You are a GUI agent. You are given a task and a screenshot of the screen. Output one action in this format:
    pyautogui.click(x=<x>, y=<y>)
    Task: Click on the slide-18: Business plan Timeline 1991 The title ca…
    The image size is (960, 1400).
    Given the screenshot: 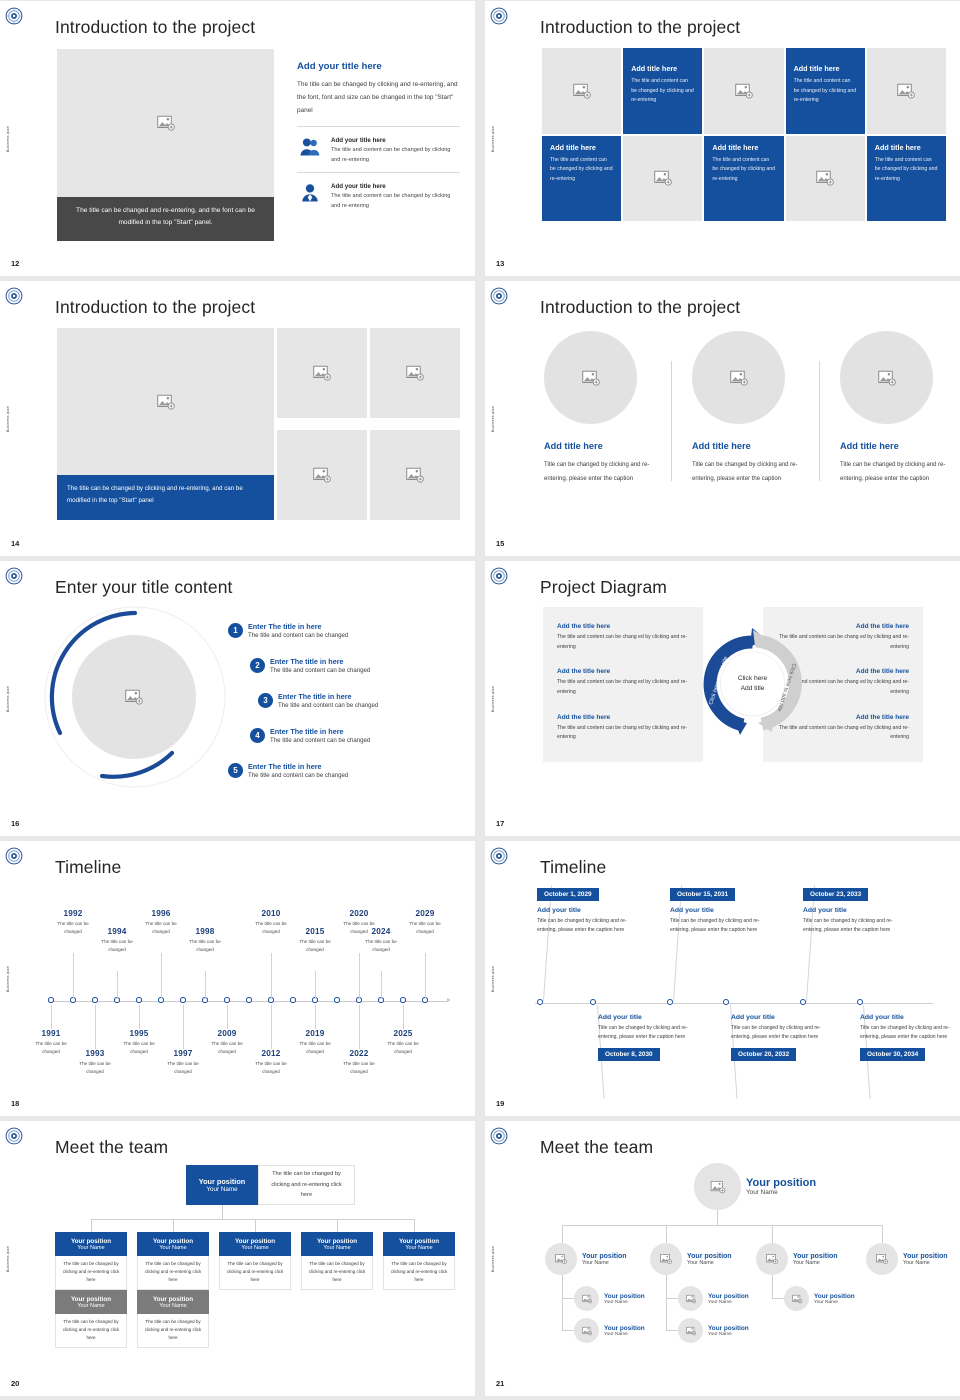 What is the action you would take?
    pyautogui.click(x=237, y=978)
    